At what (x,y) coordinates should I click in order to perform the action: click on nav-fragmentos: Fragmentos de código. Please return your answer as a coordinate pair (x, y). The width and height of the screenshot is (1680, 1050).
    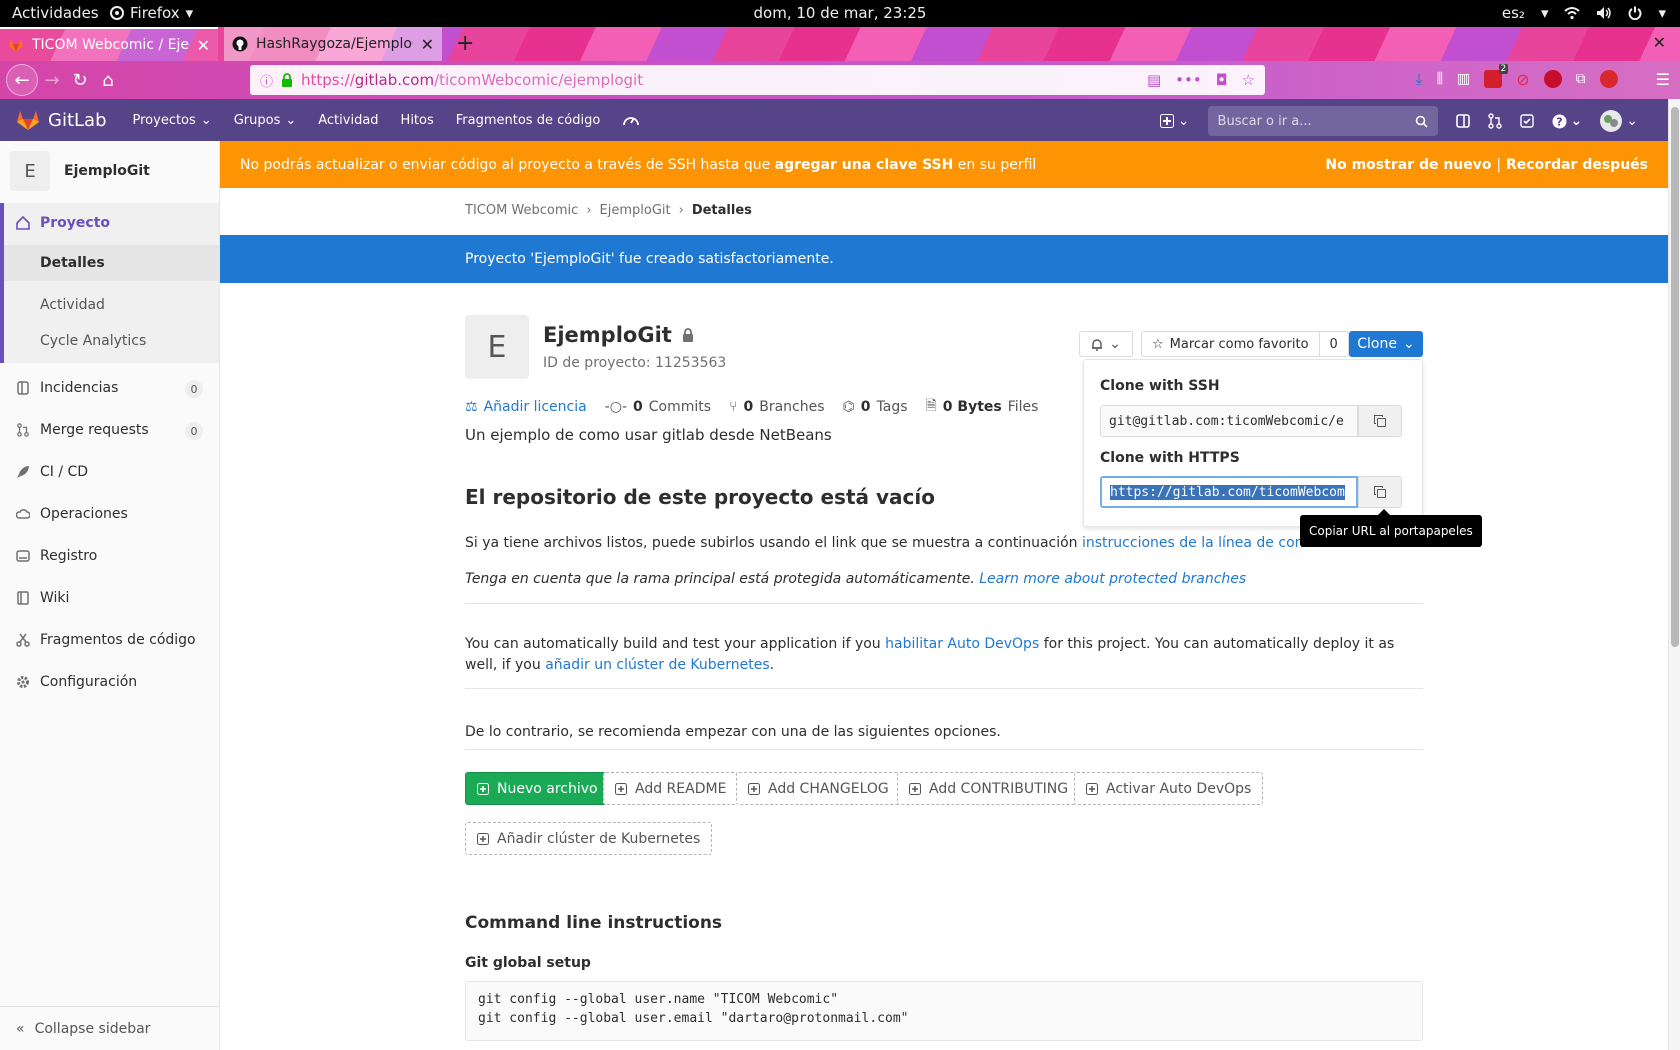
    Looking at the image, I should click on (528, 120).